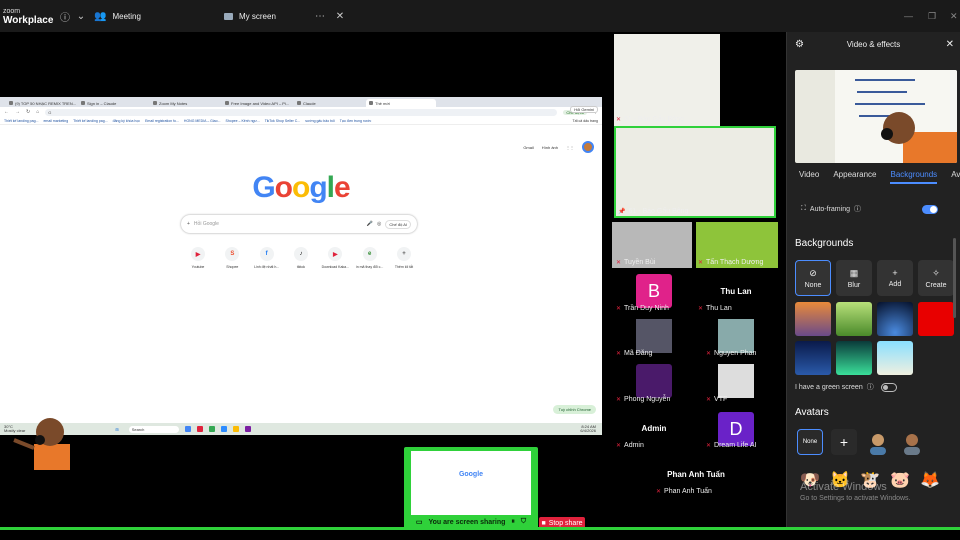 This screenshot has width=960, height=540. I want to click on minimize-icon: —, so click(908, 16).